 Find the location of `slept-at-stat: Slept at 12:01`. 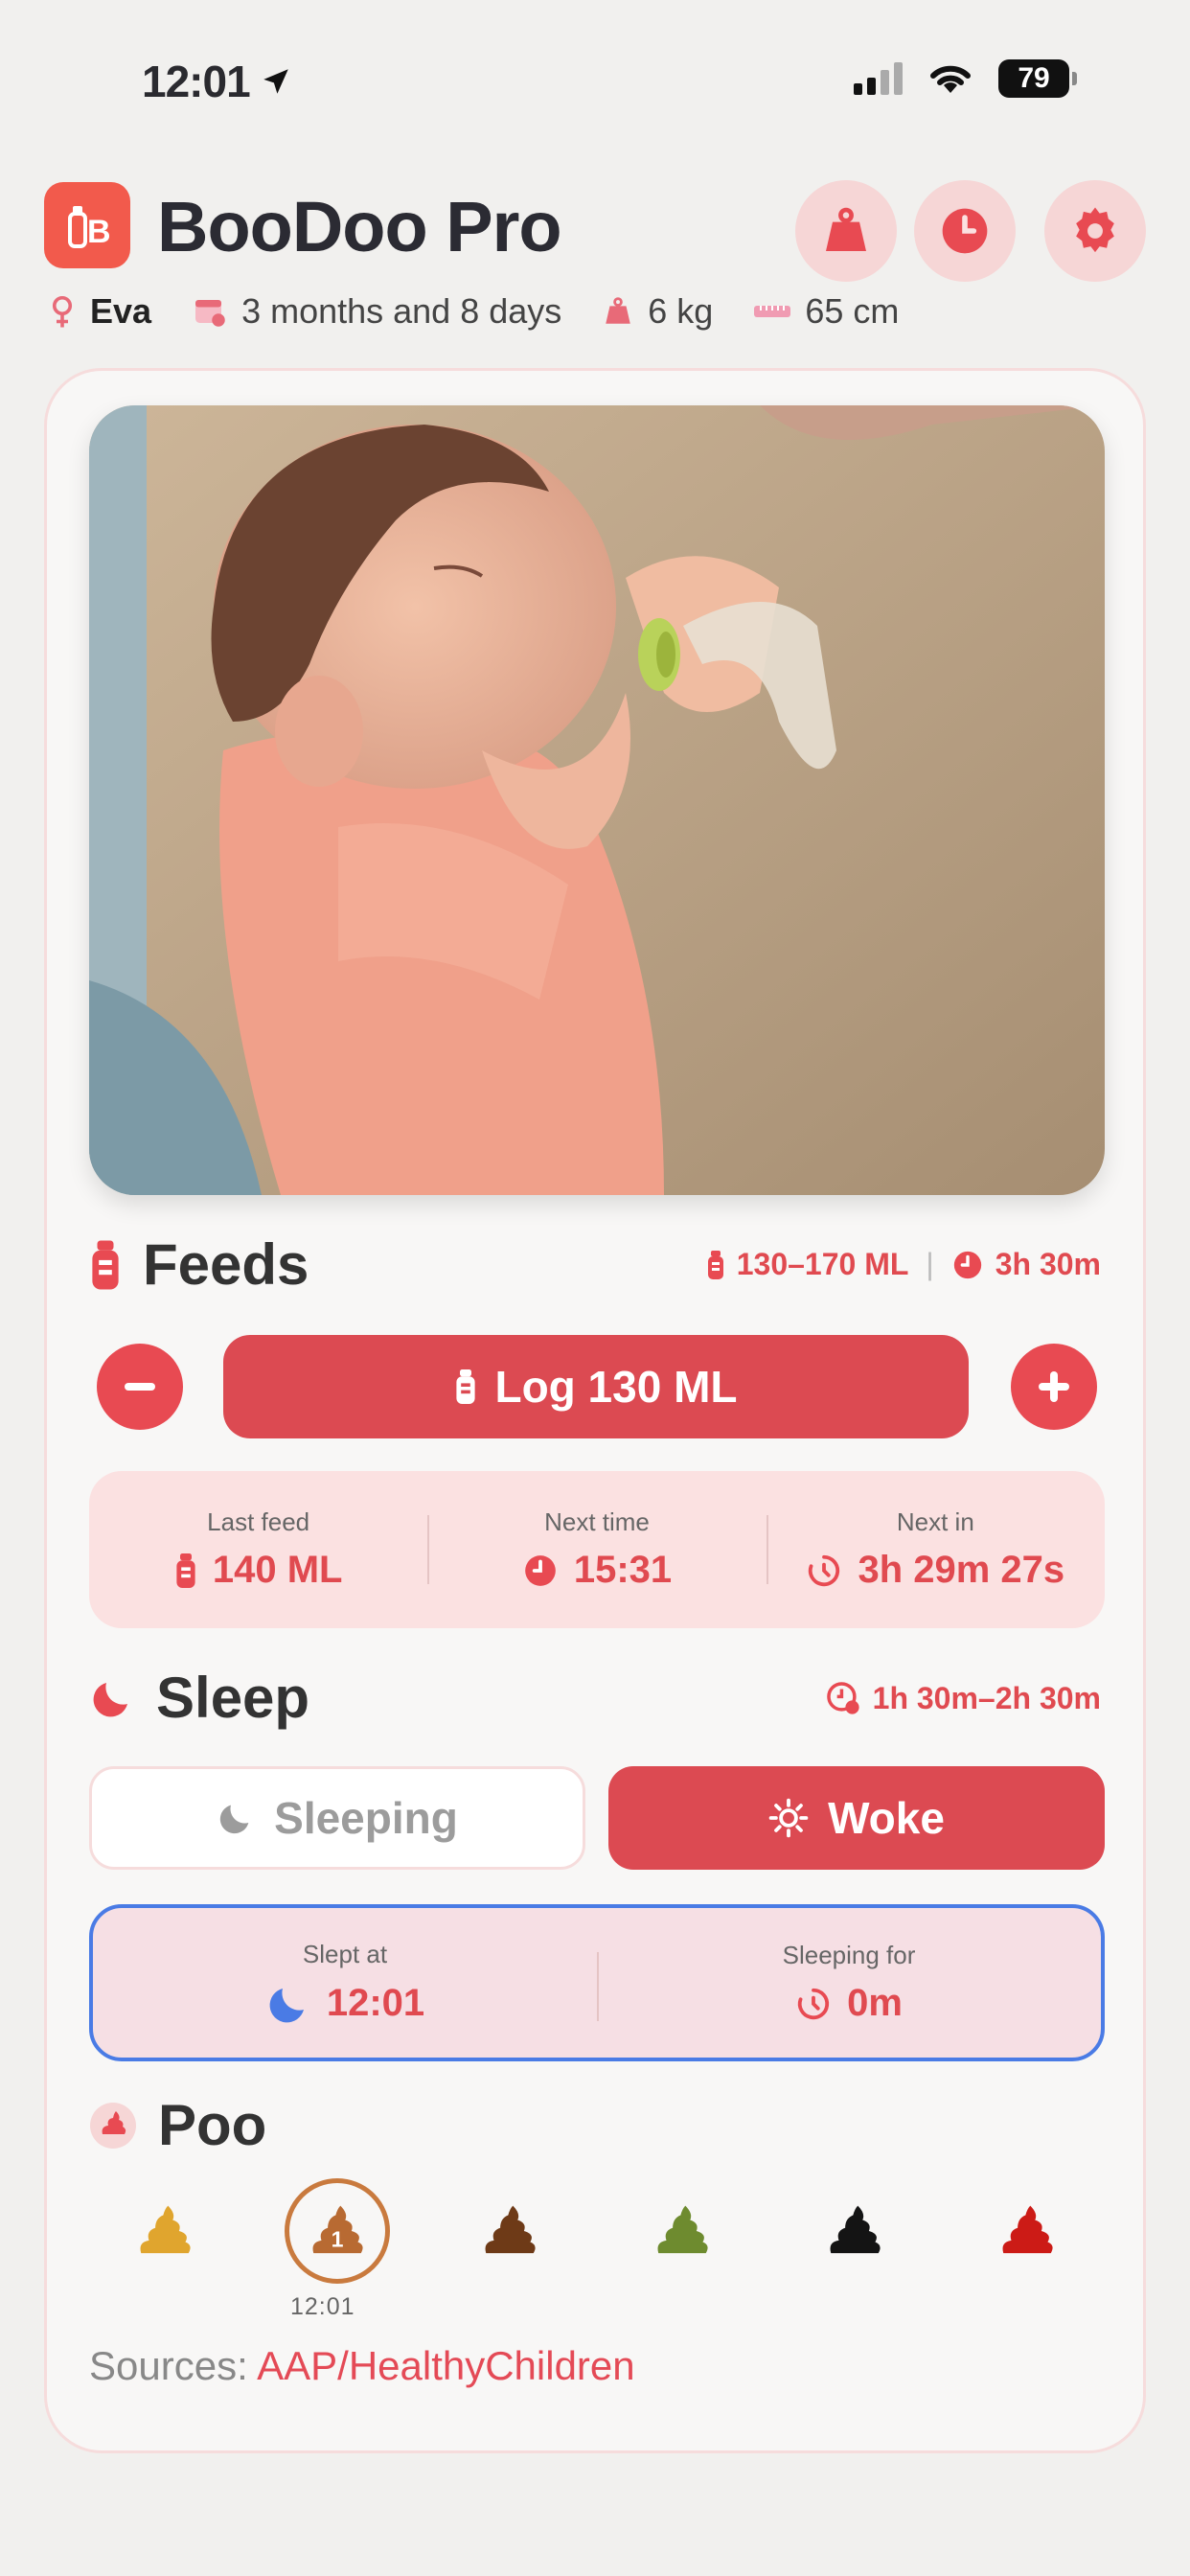

slept-at-stat: Slept at 12:01 is located at coordinates (345, 1983).